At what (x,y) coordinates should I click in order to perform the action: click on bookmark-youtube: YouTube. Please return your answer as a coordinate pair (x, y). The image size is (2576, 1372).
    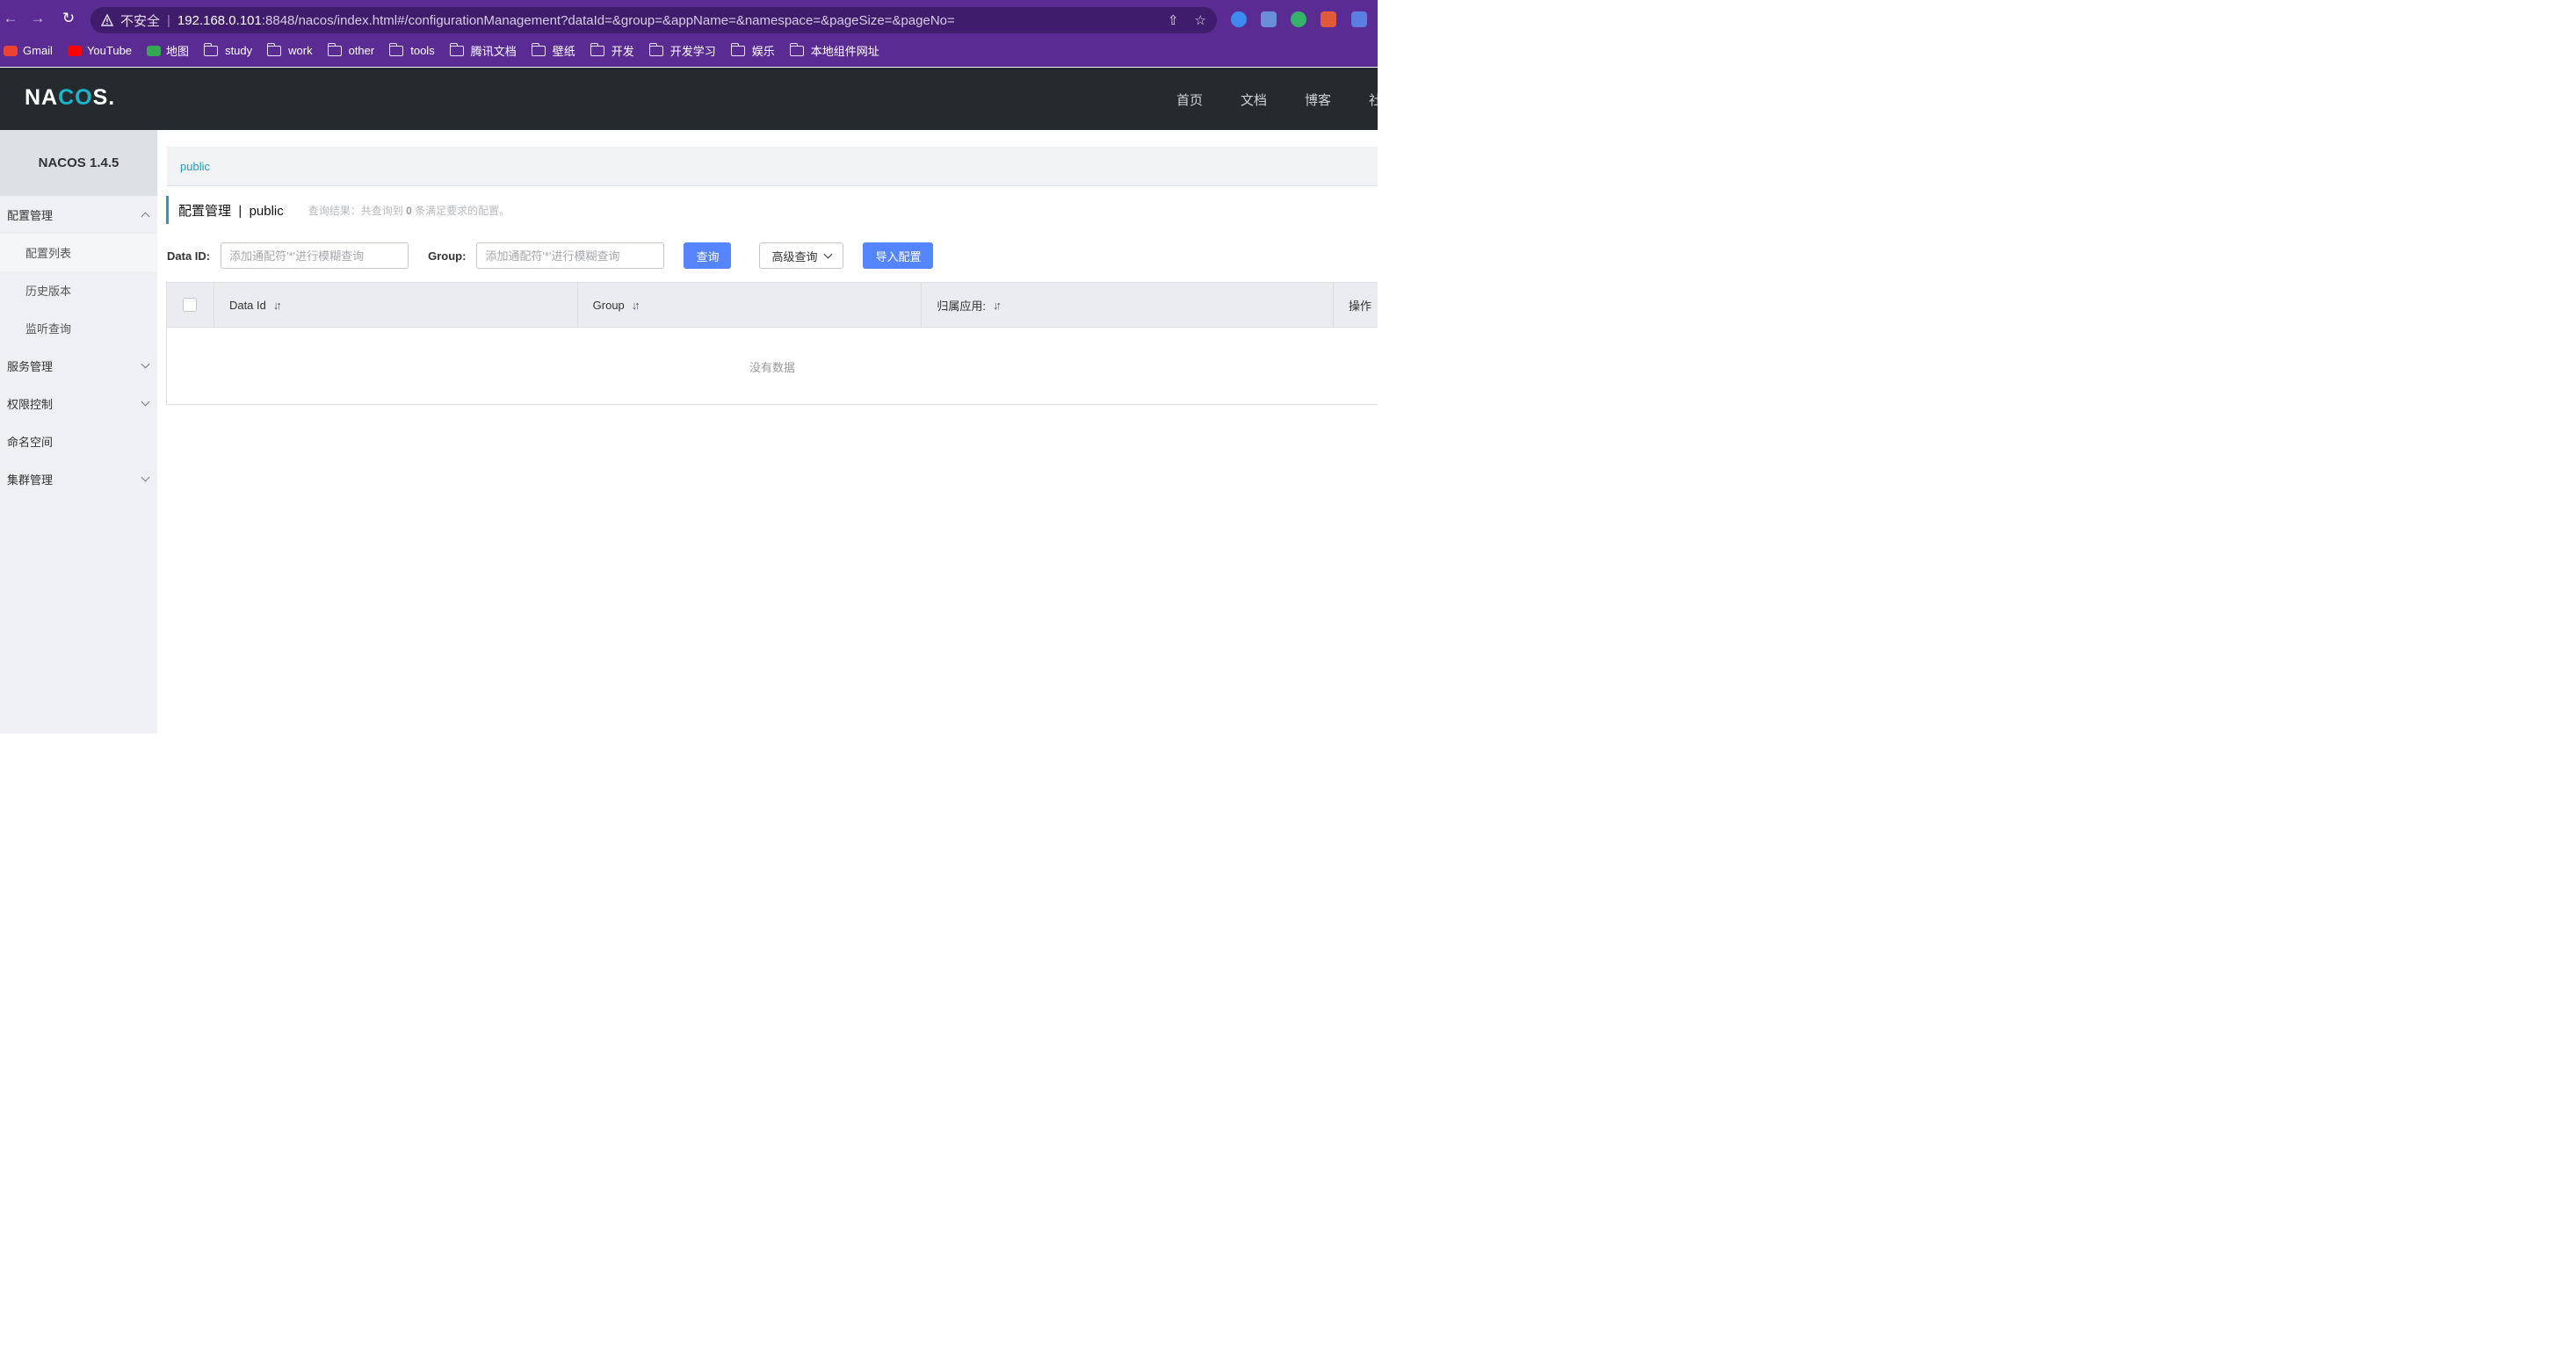
    Looking at the image, I should click on (100, 50).